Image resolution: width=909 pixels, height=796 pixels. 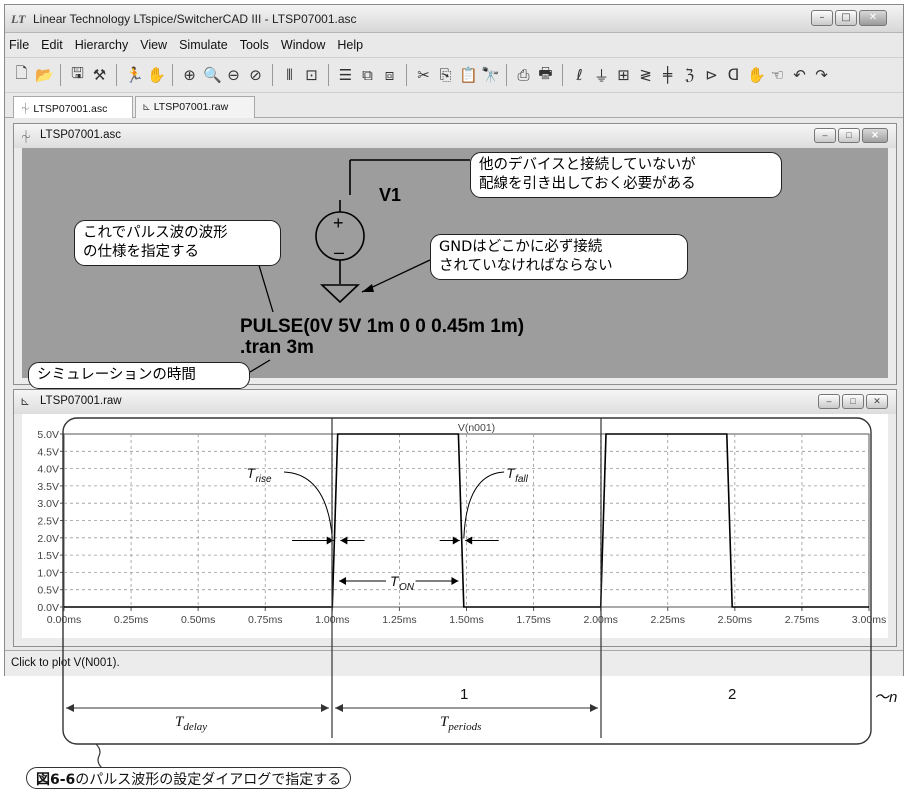 What do you see at coordinates (64, 620) in the screenshot?
I see `x-tick-label: 0.00ms` at bounding box center [64, 620].